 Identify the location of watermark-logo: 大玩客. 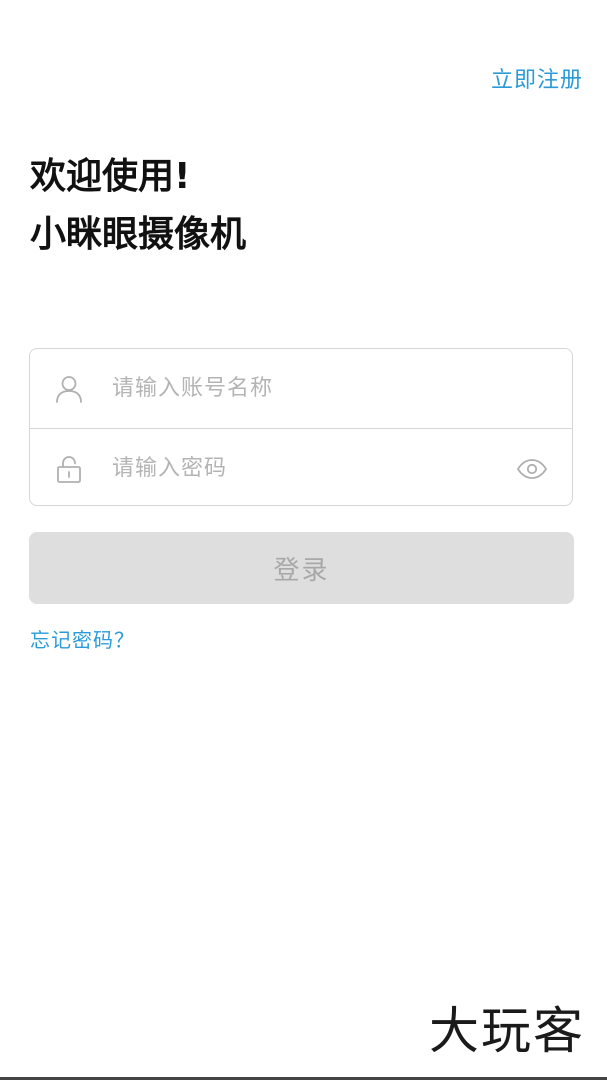
(507, 1031).